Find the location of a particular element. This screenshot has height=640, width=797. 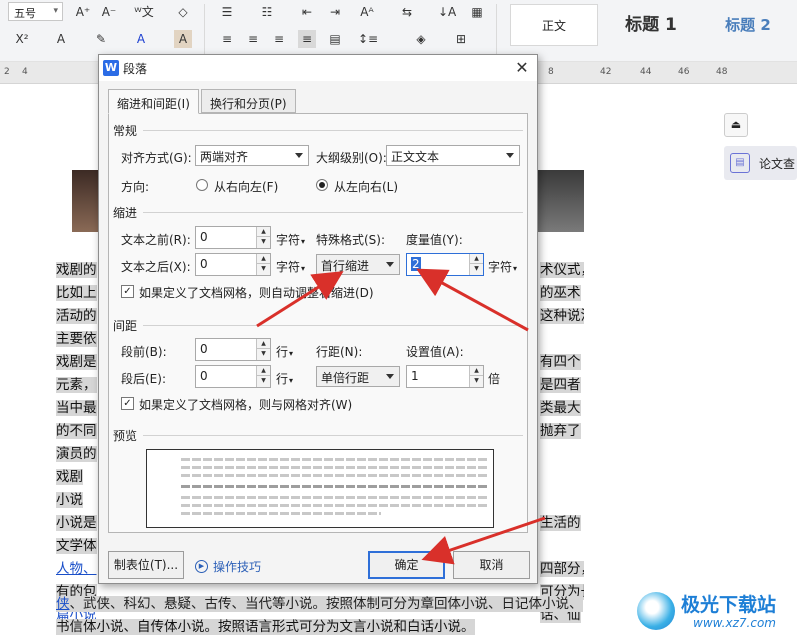

watermark: 极光下载站 www.xz7.com is located at coordinates (716, 613).